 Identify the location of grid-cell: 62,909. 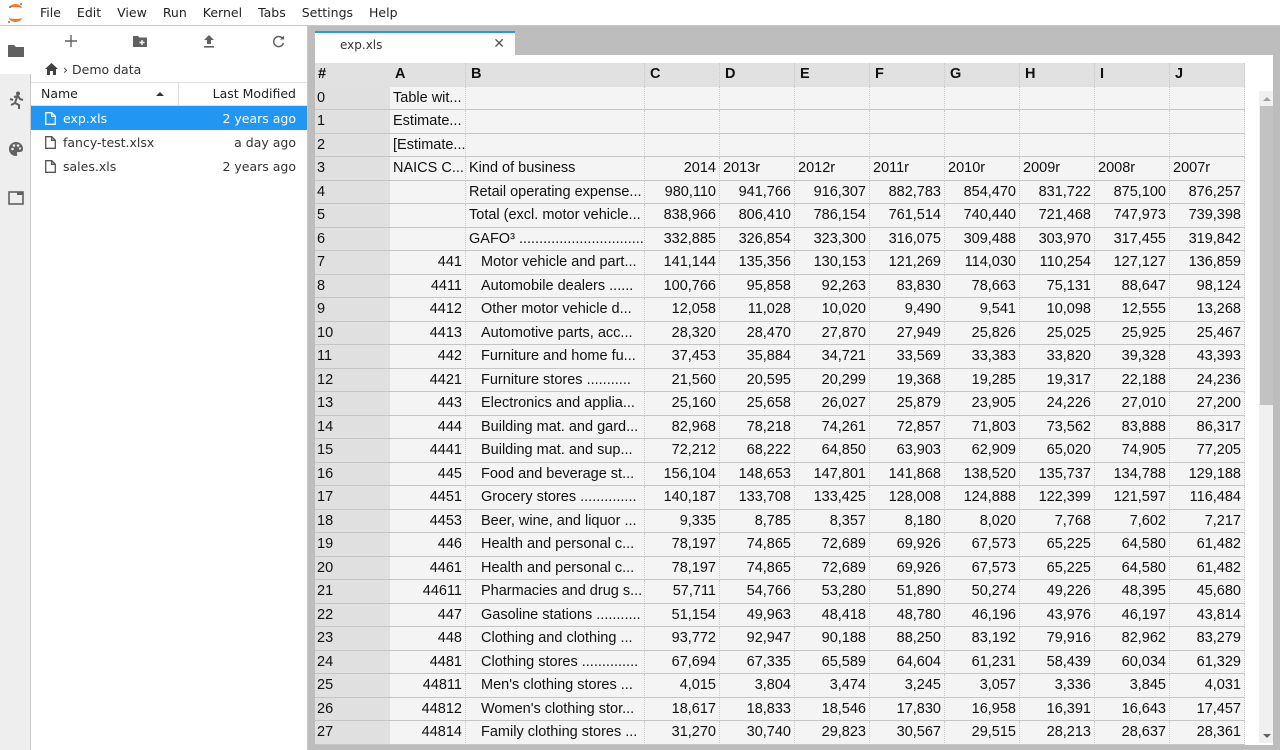
(982, 451).